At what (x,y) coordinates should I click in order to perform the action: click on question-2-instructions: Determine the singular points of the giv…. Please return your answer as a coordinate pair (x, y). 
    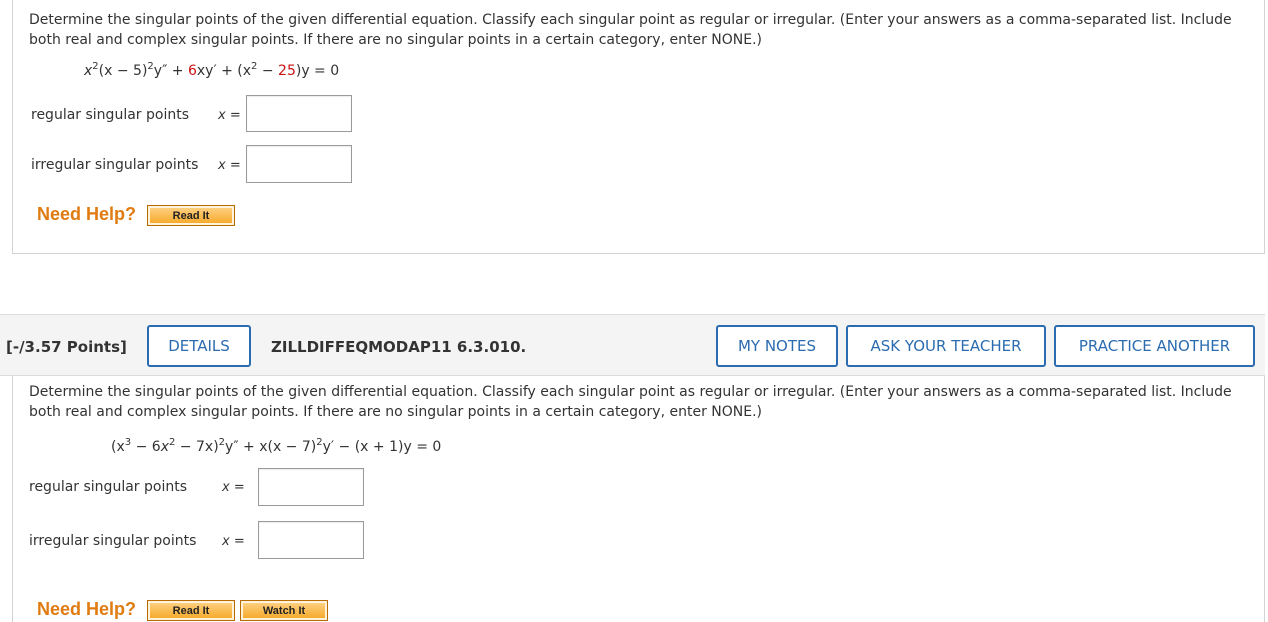
    Looking at the image, I should click on (641, 402).